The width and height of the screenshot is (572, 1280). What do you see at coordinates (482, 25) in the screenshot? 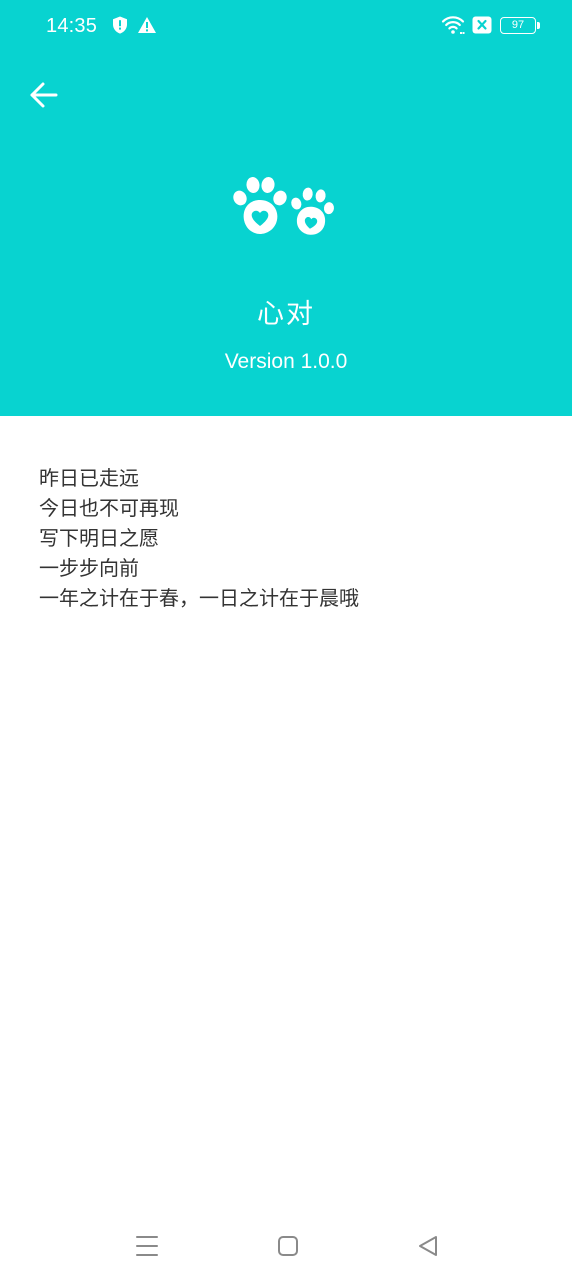
I see `no-sim-icon` at bounding box center [482, 25].